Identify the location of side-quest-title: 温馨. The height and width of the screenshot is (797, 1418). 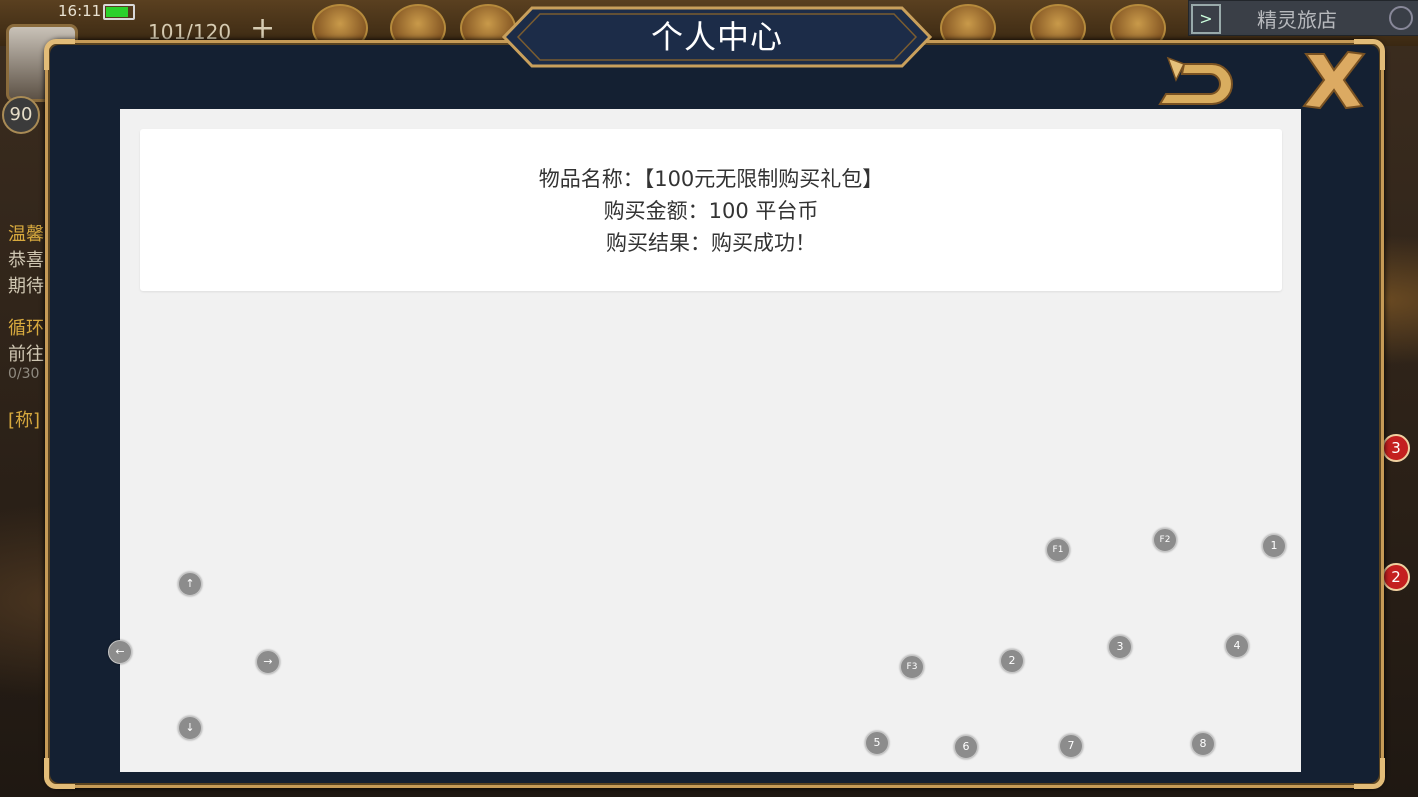
(26, 234).